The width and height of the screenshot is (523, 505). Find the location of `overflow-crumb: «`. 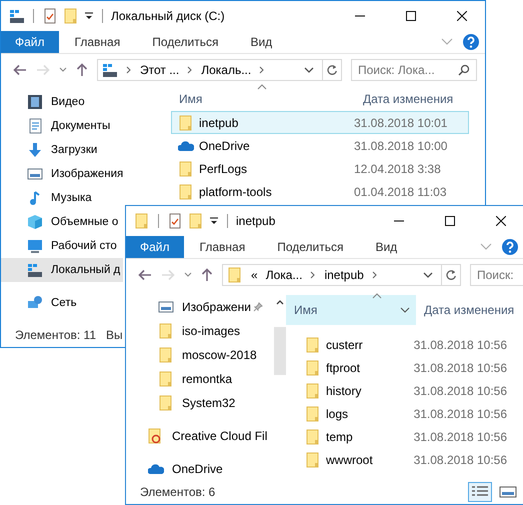

overflow-crumb: « is located at coordinates (254, 275).